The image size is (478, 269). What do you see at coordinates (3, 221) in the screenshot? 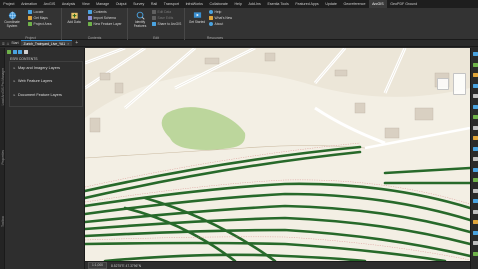
I see `rail-tab-toolbox: Toolbox` at bounding box center [3, 221].